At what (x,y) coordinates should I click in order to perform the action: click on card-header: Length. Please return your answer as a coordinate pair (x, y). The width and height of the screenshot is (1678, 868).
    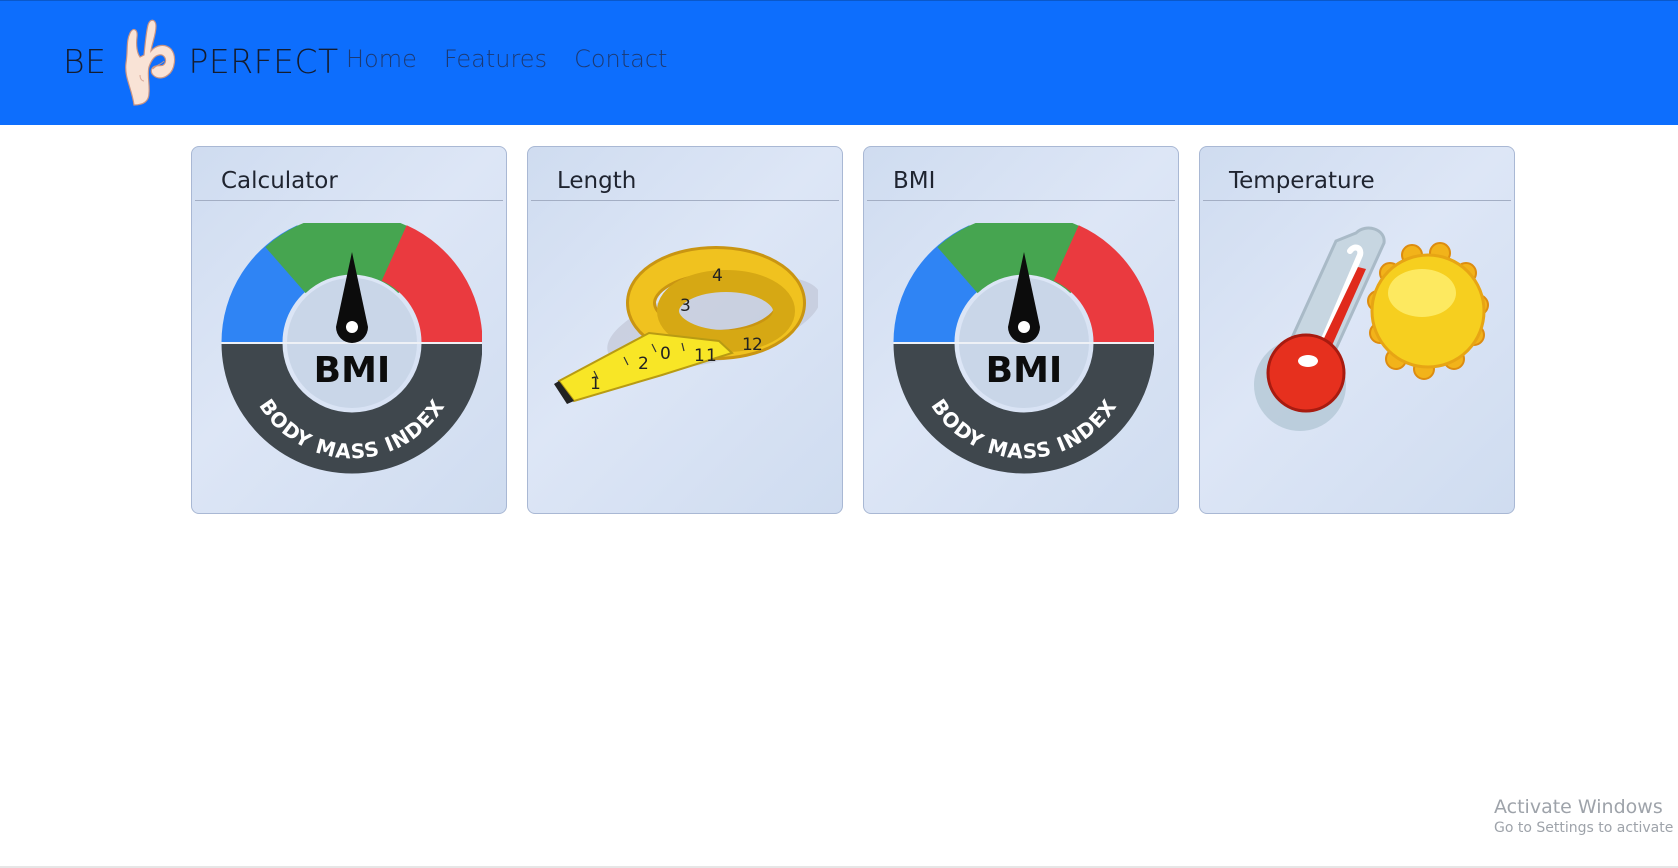
    Looking at the image, I should click on (685, 174).